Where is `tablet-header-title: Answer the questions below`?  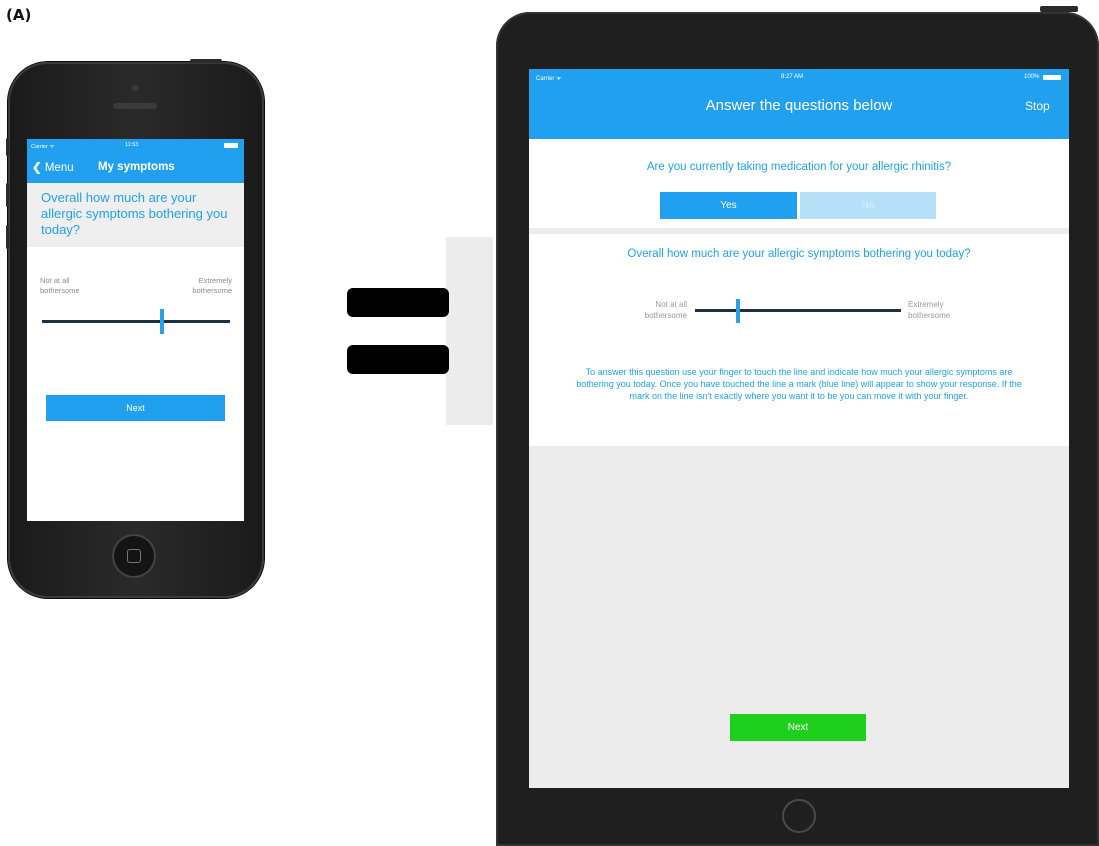 tablet-header-title: Answer the questions below is located at coordinates (799, 105).